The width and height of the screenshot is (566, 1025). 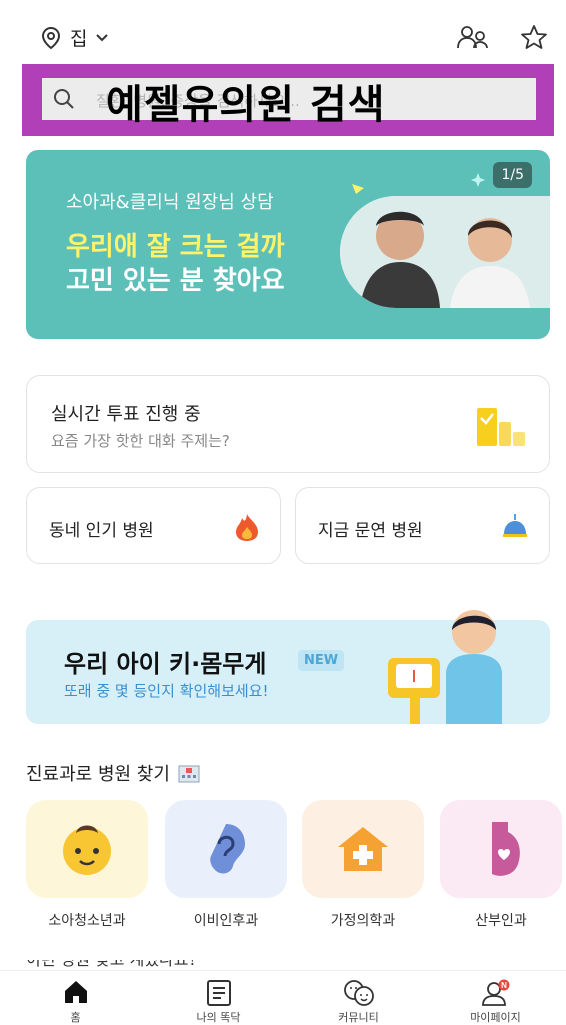 What do you see at coordinates (501, 921) in the screenshot?
I see `dept-obgyn-label: 산부인과` at bounding box center [501, 921].